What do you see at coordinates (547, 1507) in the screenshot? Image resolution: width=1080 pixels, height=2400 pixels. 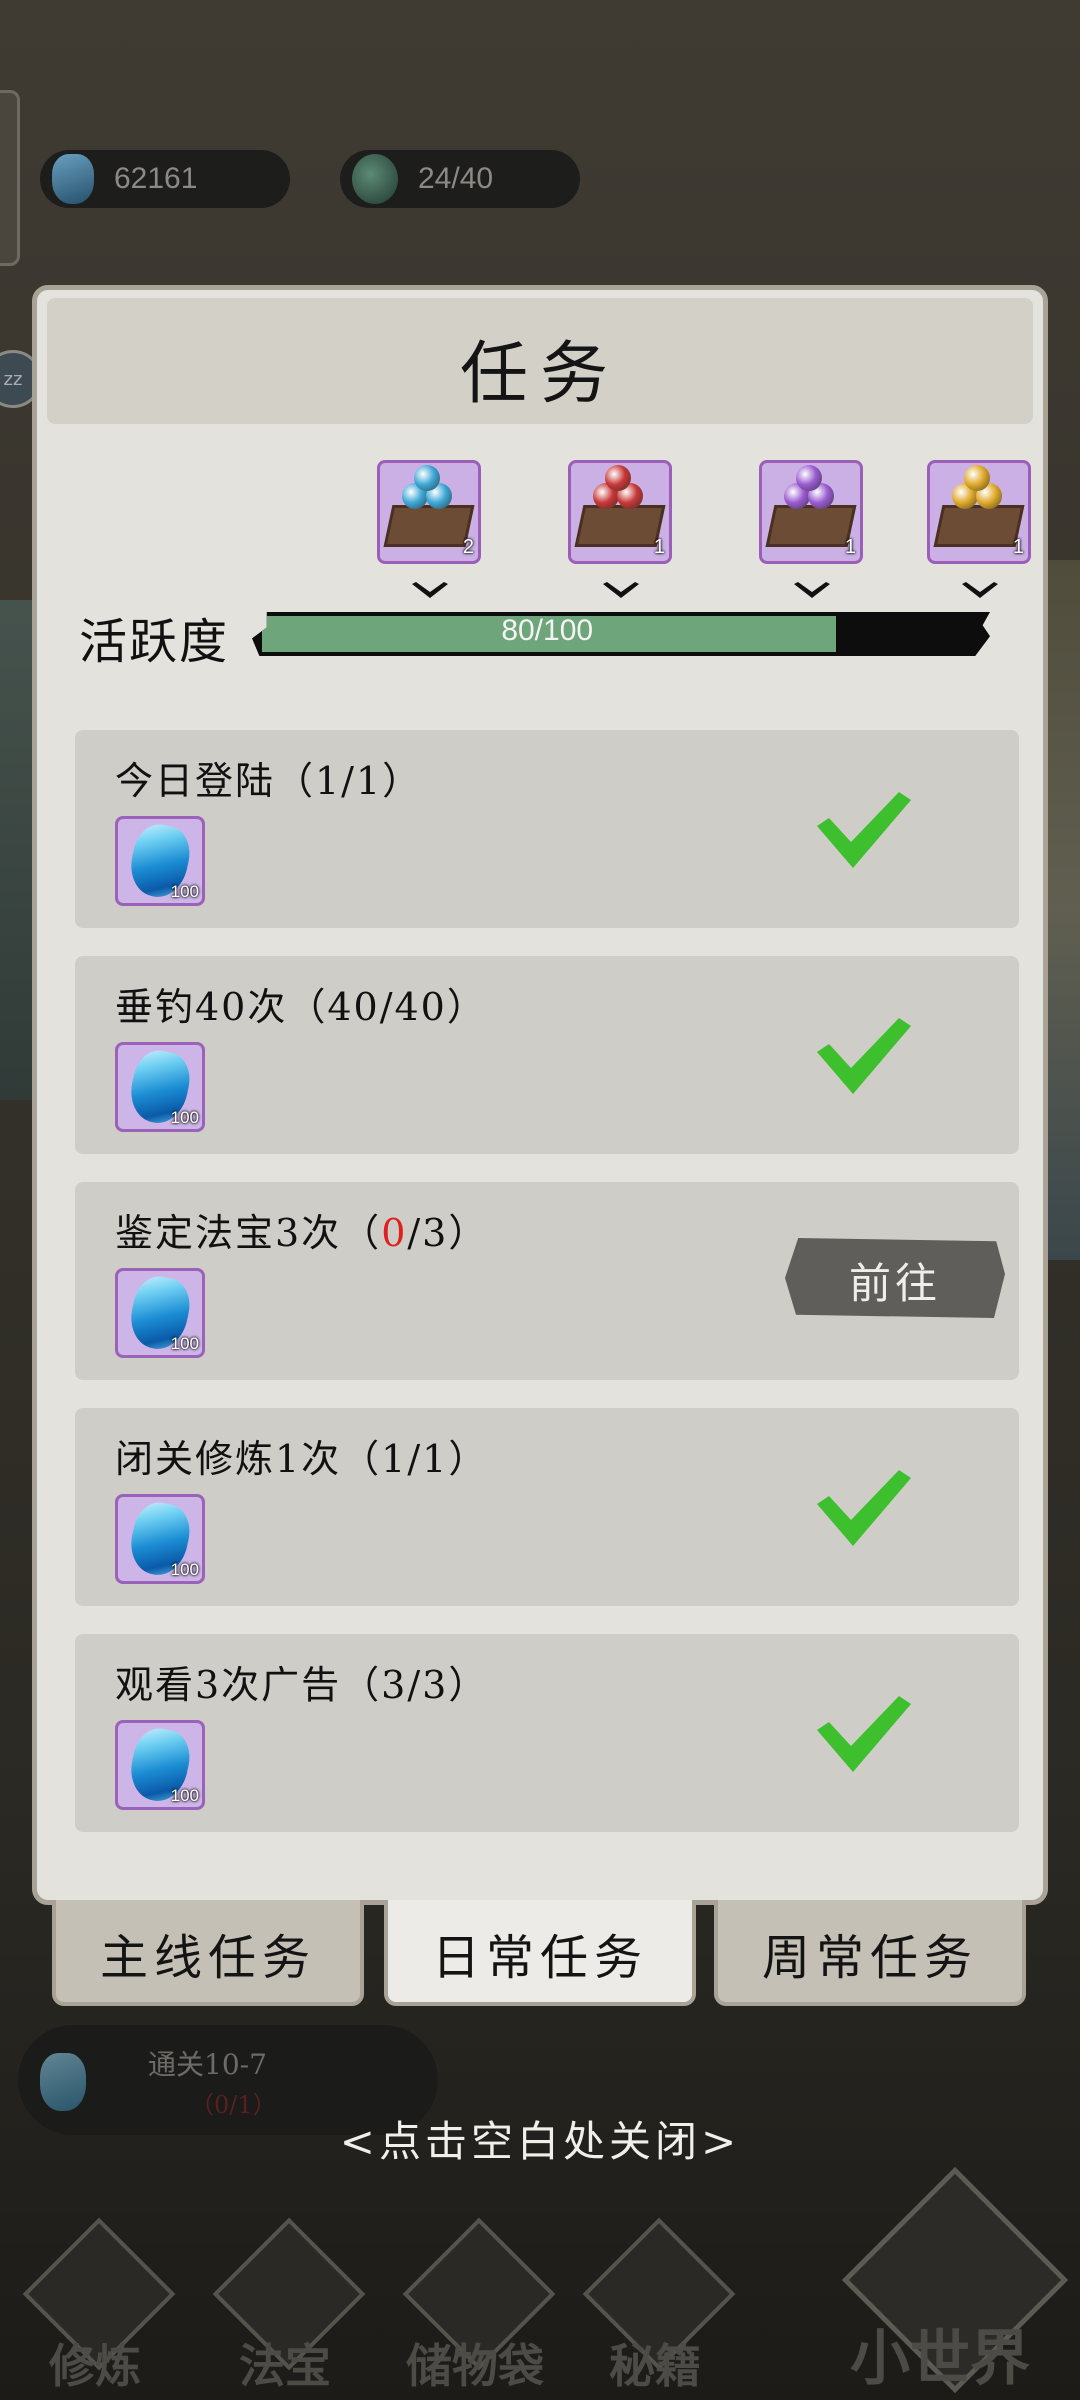 I see `task-row: 闭关修炼1次（1/1） 100` at bounding box center [547, 1507].